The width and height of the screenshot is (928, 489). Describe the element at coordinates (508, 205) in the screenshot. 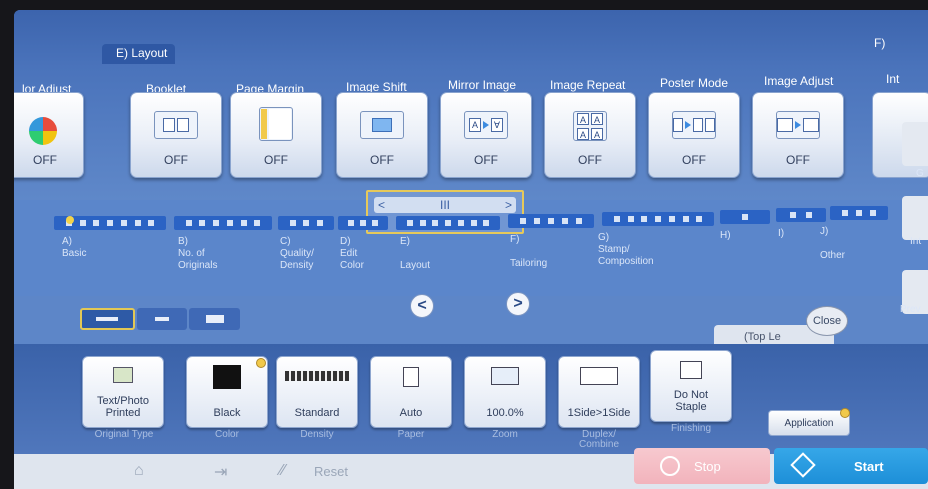

I see `scroll-right-icon: >` at that location.